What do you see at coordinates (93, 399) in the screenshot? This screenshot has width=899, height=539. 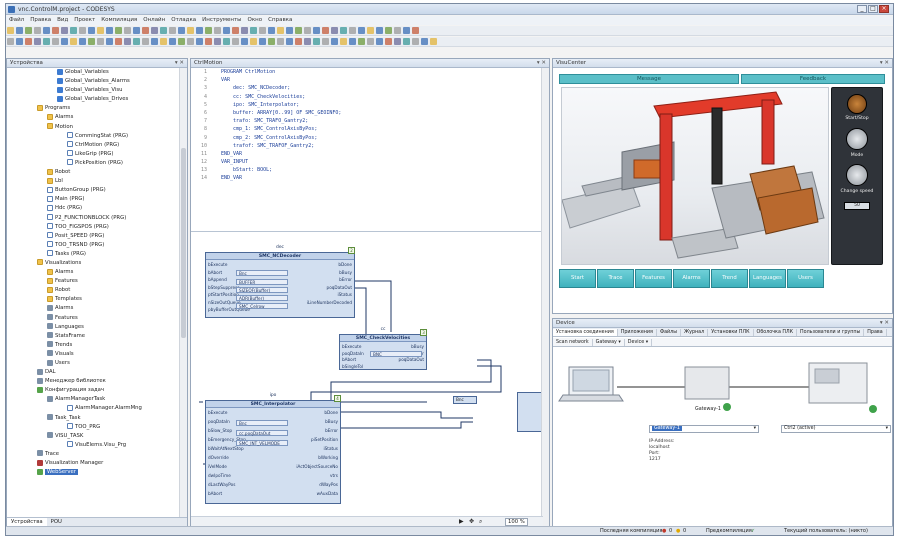 I see `tree-item: AlarmManagerTask` at bounding box center [93, 399].